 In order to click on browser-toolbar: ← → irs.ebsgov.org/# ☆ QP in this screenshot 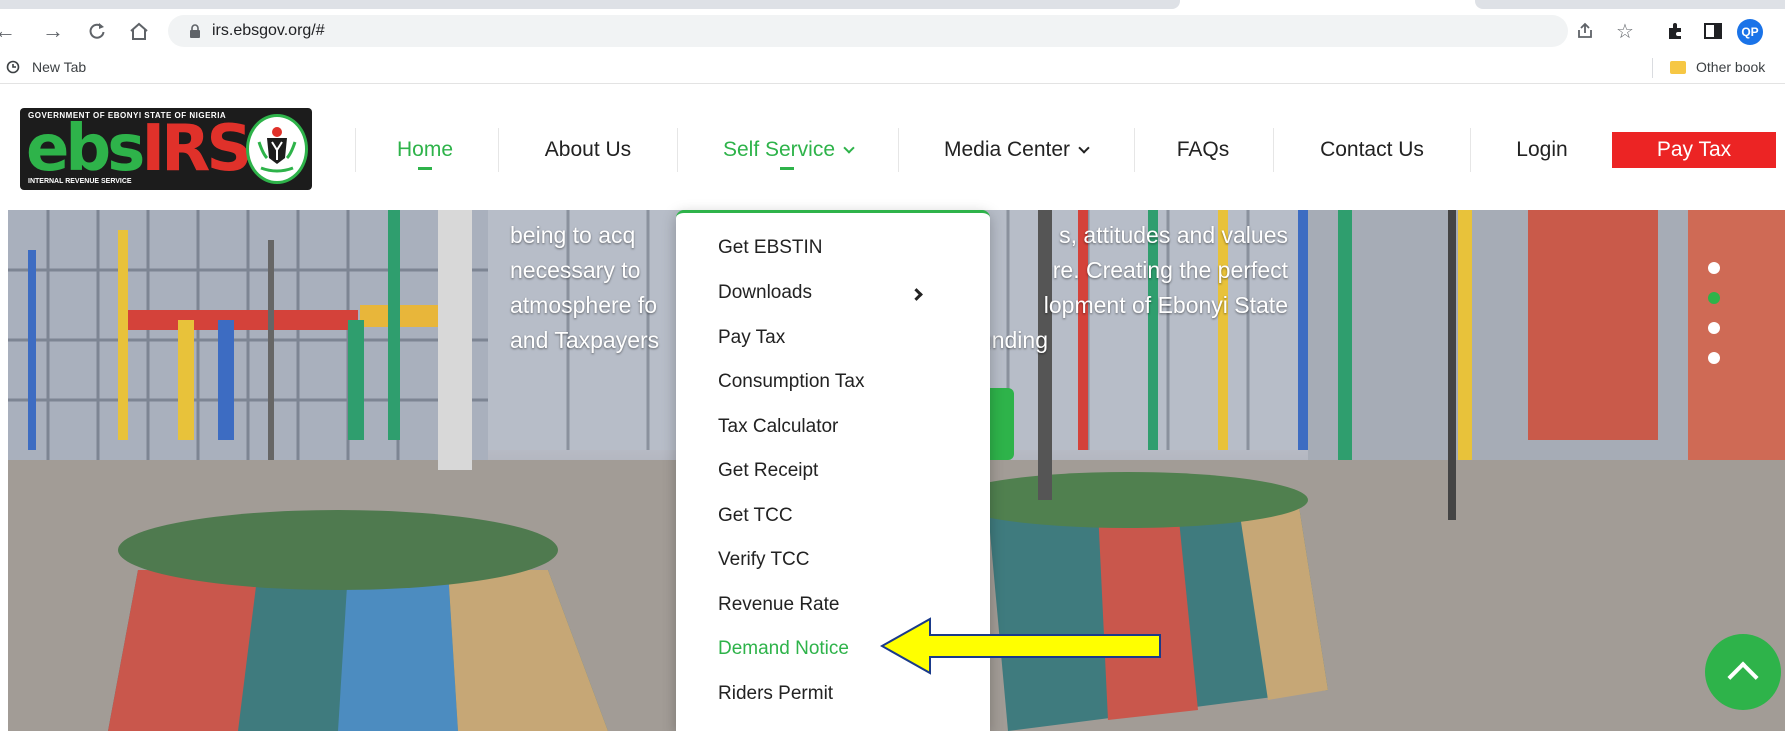, I will do `click(892, 31)`.